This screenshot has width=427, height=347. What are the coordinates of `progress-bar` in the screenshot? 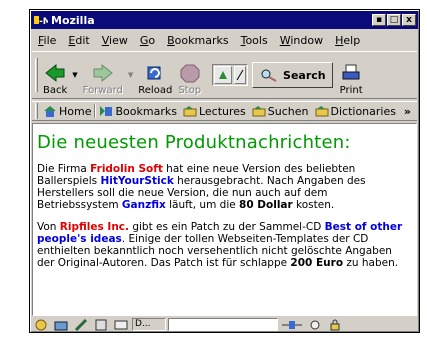 It's located at (223, 324).